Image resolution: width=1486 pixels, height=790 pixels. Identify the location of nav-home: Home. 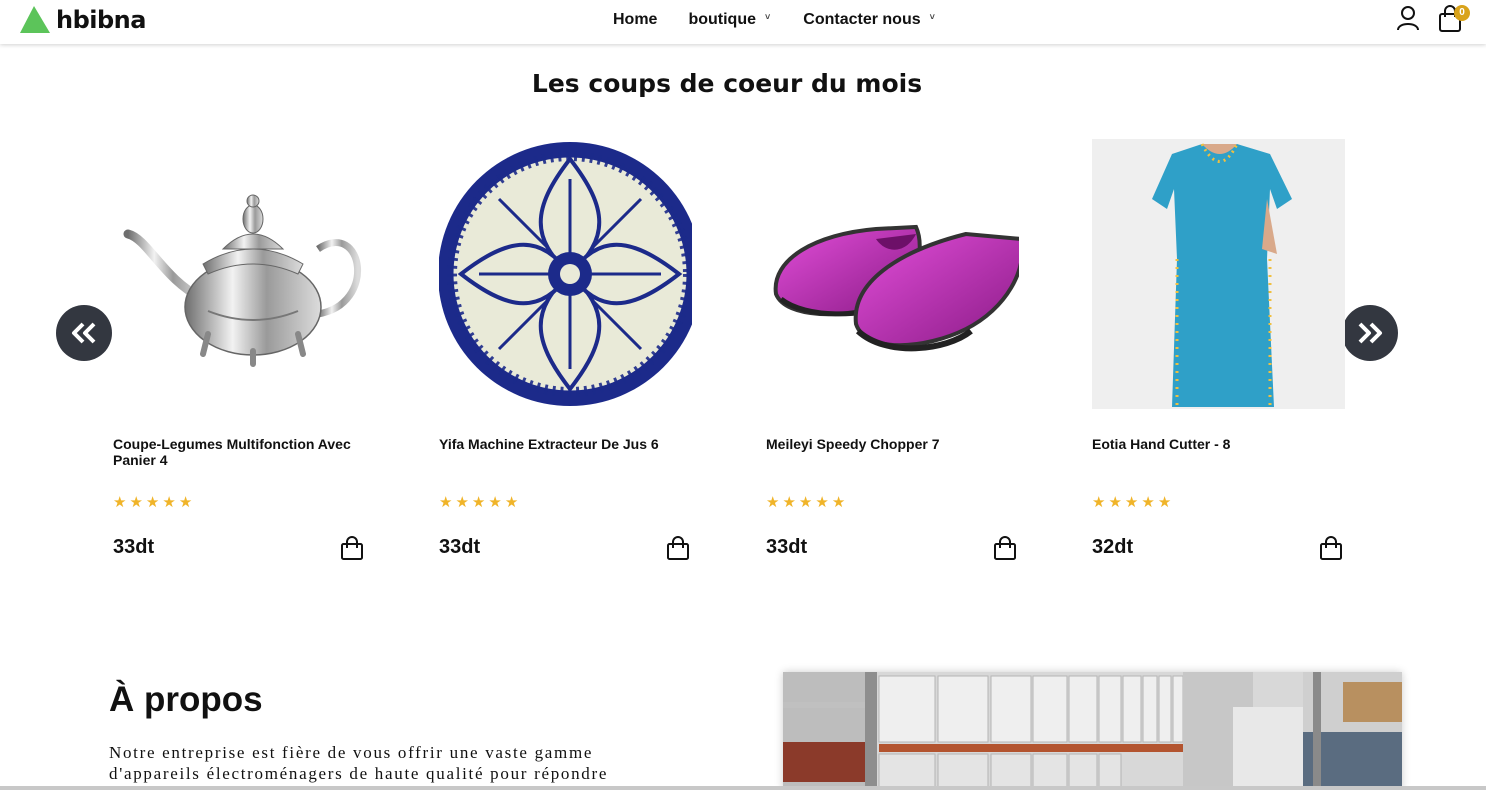
(635, 20).